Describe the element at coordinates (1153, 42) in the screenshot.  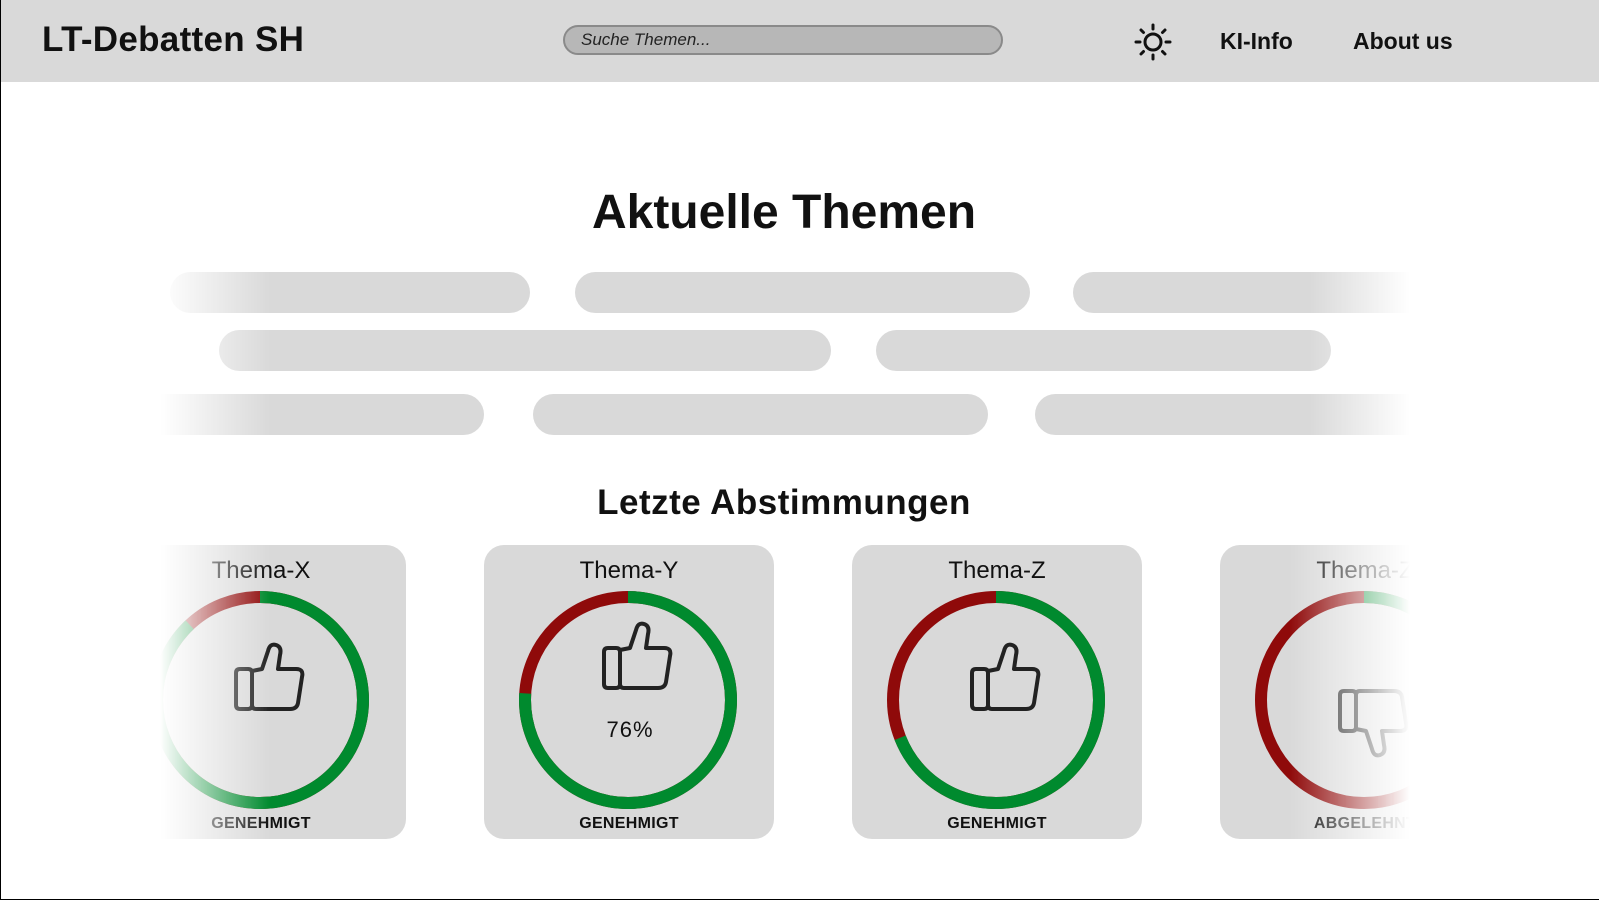
I see `sun-icon` at that location.